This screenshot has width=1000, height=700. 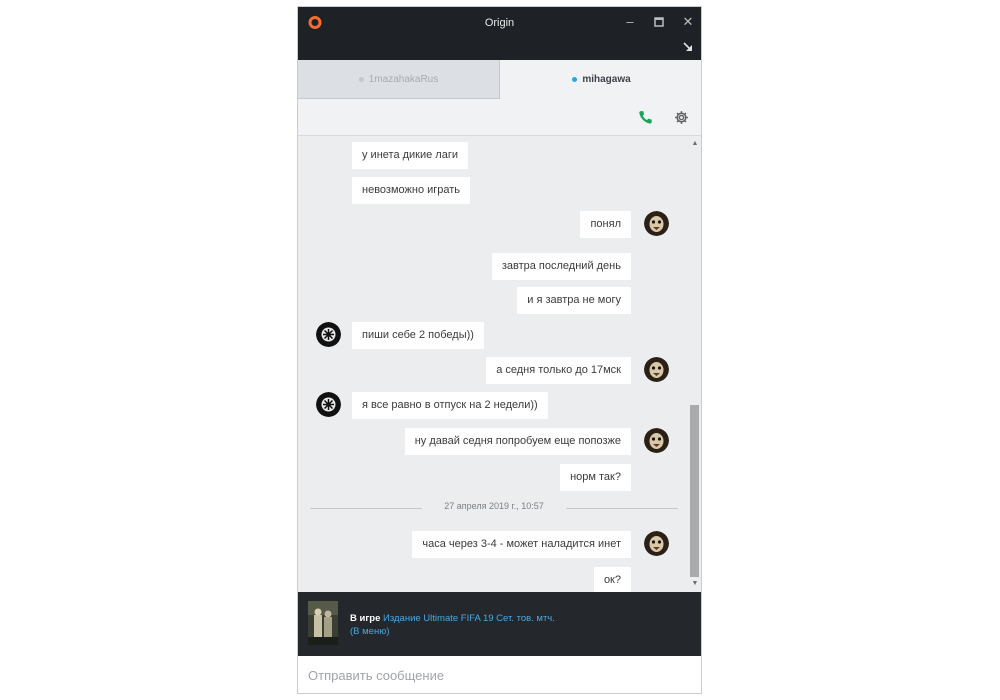 What do you see at coordinates (361, 79) in the screenshot?
I see `offline-status-dot` at bounding box center [361, 79].